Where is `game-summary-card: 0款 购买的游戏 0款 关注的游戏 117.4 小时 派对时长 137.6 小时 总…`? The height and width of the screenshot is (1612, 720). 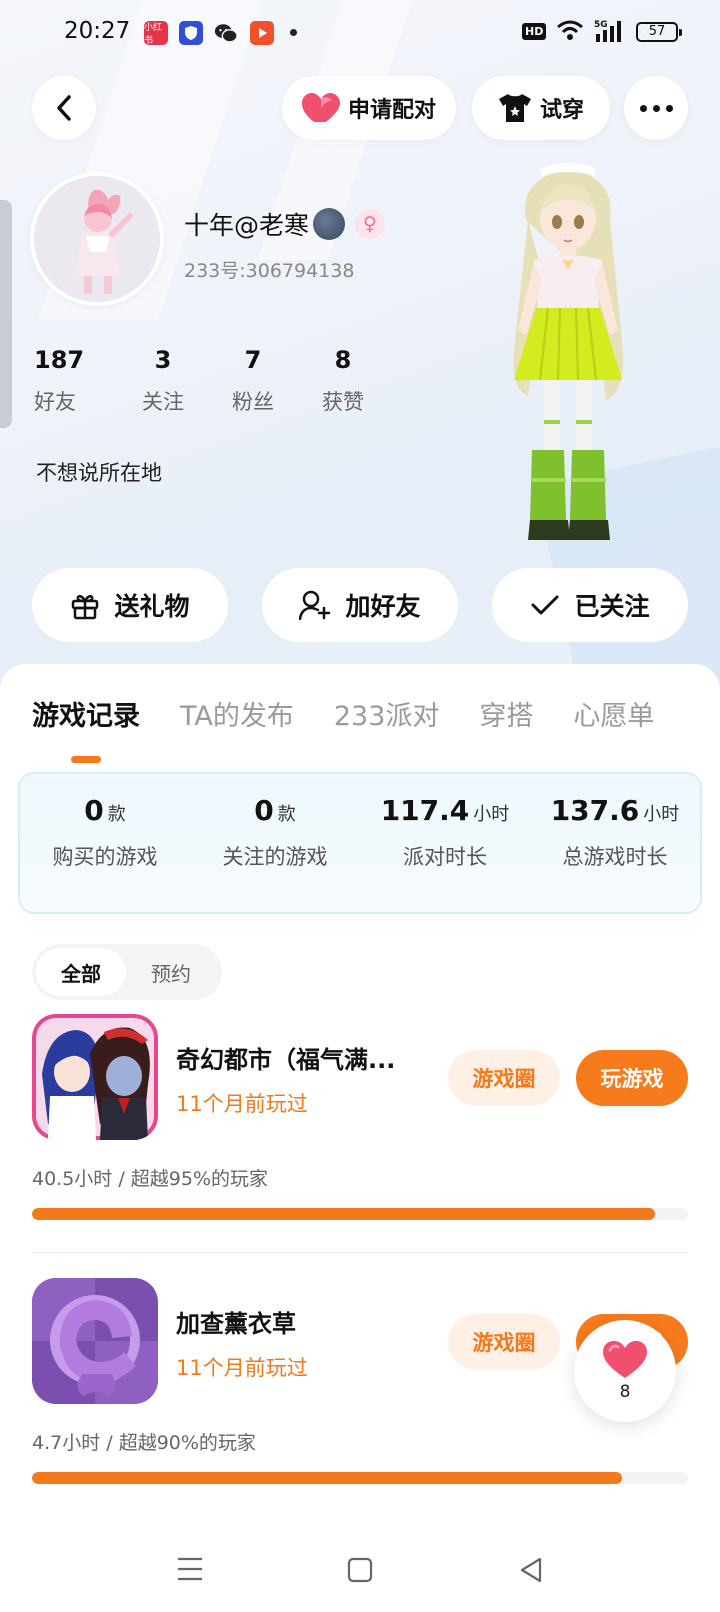 game-summary-card: 0款 购买的游戏 0款 关注的游戏 117.4 小时 派对时长 137.6 小时 总… is located at coordinates (360, 843).